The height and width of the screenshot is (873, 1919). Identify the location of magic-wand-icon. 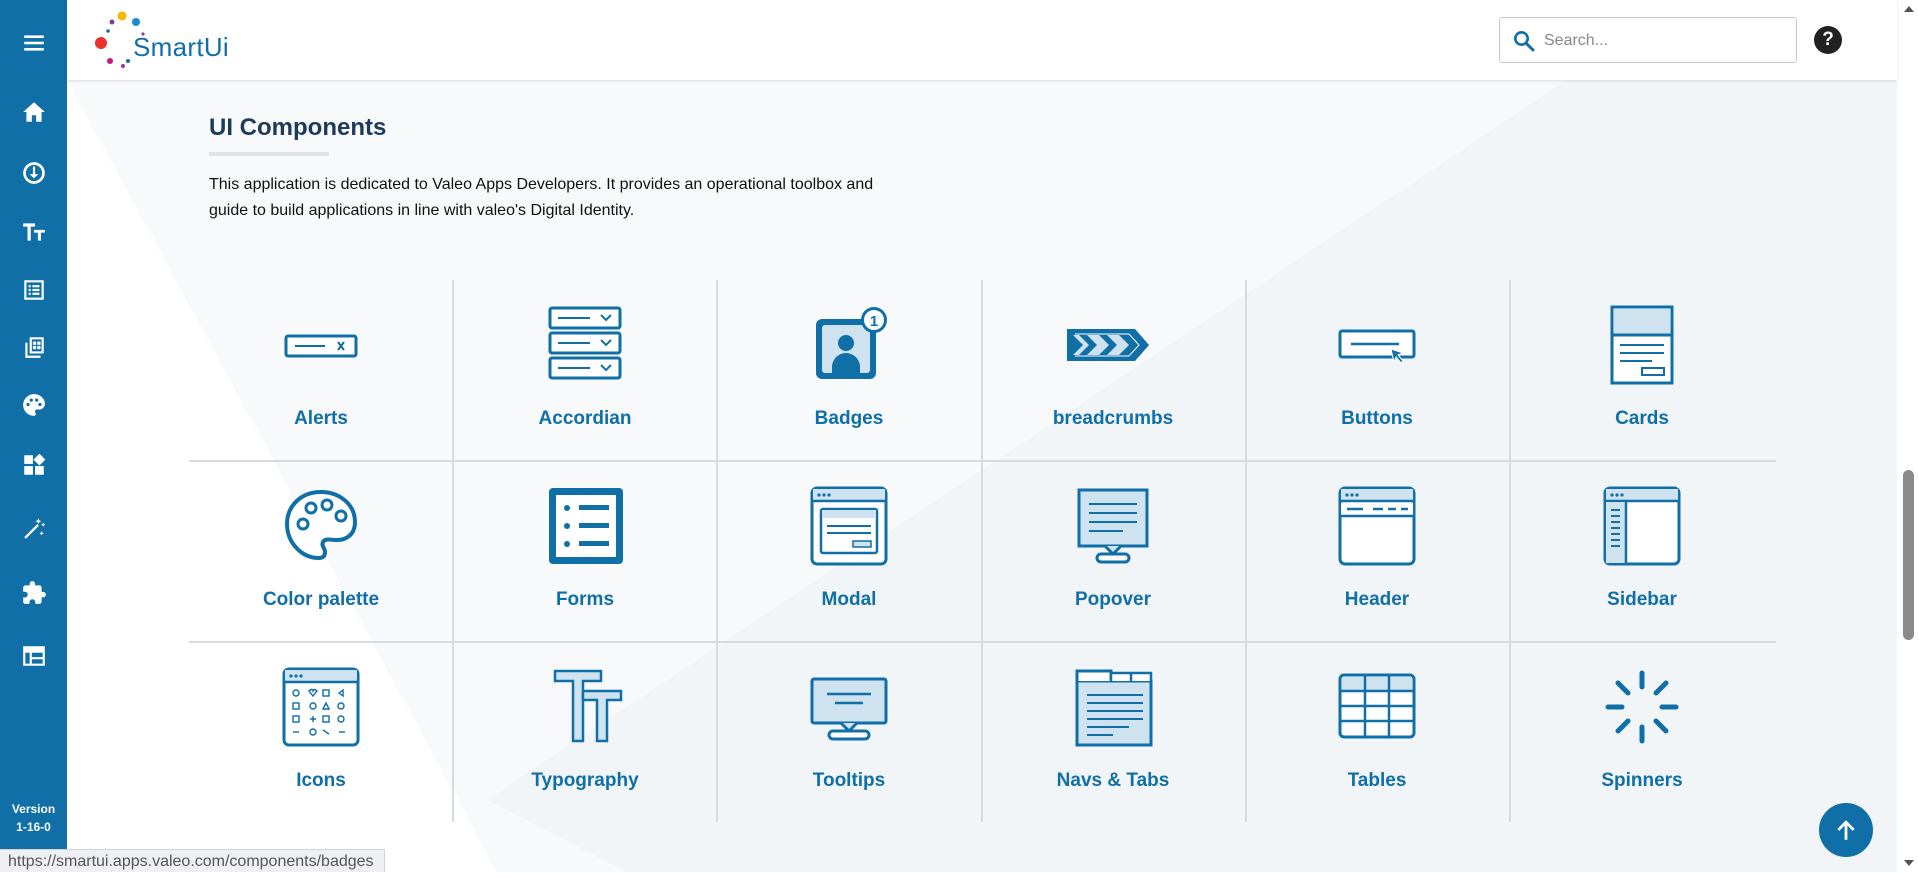
(34, 528).